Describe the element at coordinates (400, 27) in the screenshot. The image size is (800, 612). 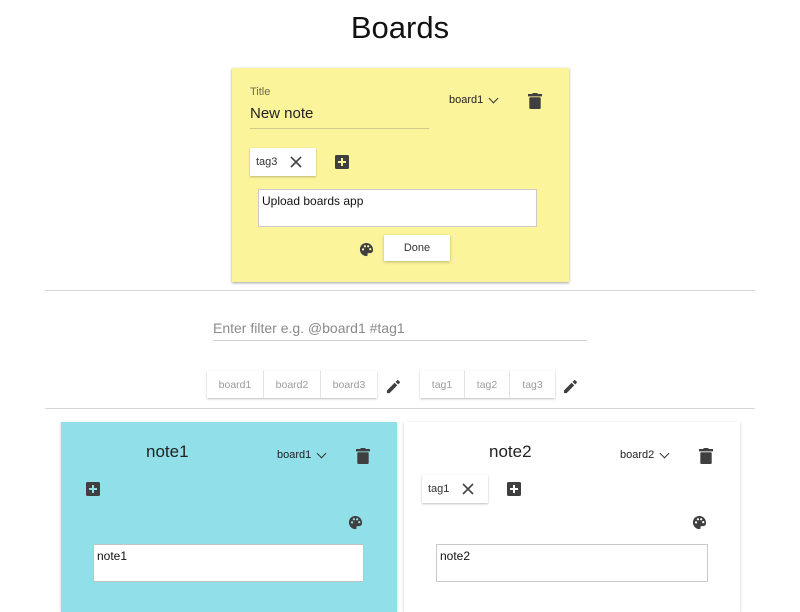
I see `page-title: Boards` at that location.